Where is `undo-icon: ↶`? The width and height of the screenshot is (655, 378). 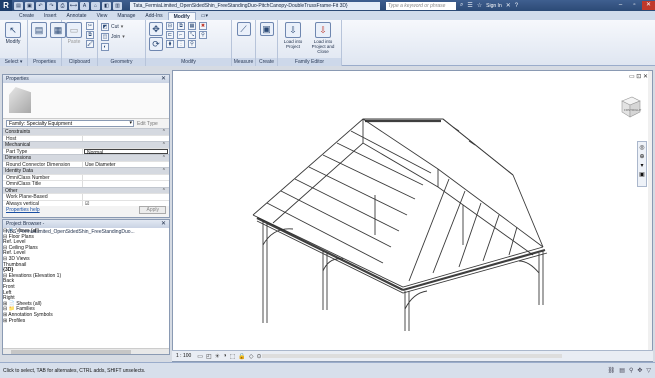
undo-icon: ↶ is located at coordinates (40, 5).